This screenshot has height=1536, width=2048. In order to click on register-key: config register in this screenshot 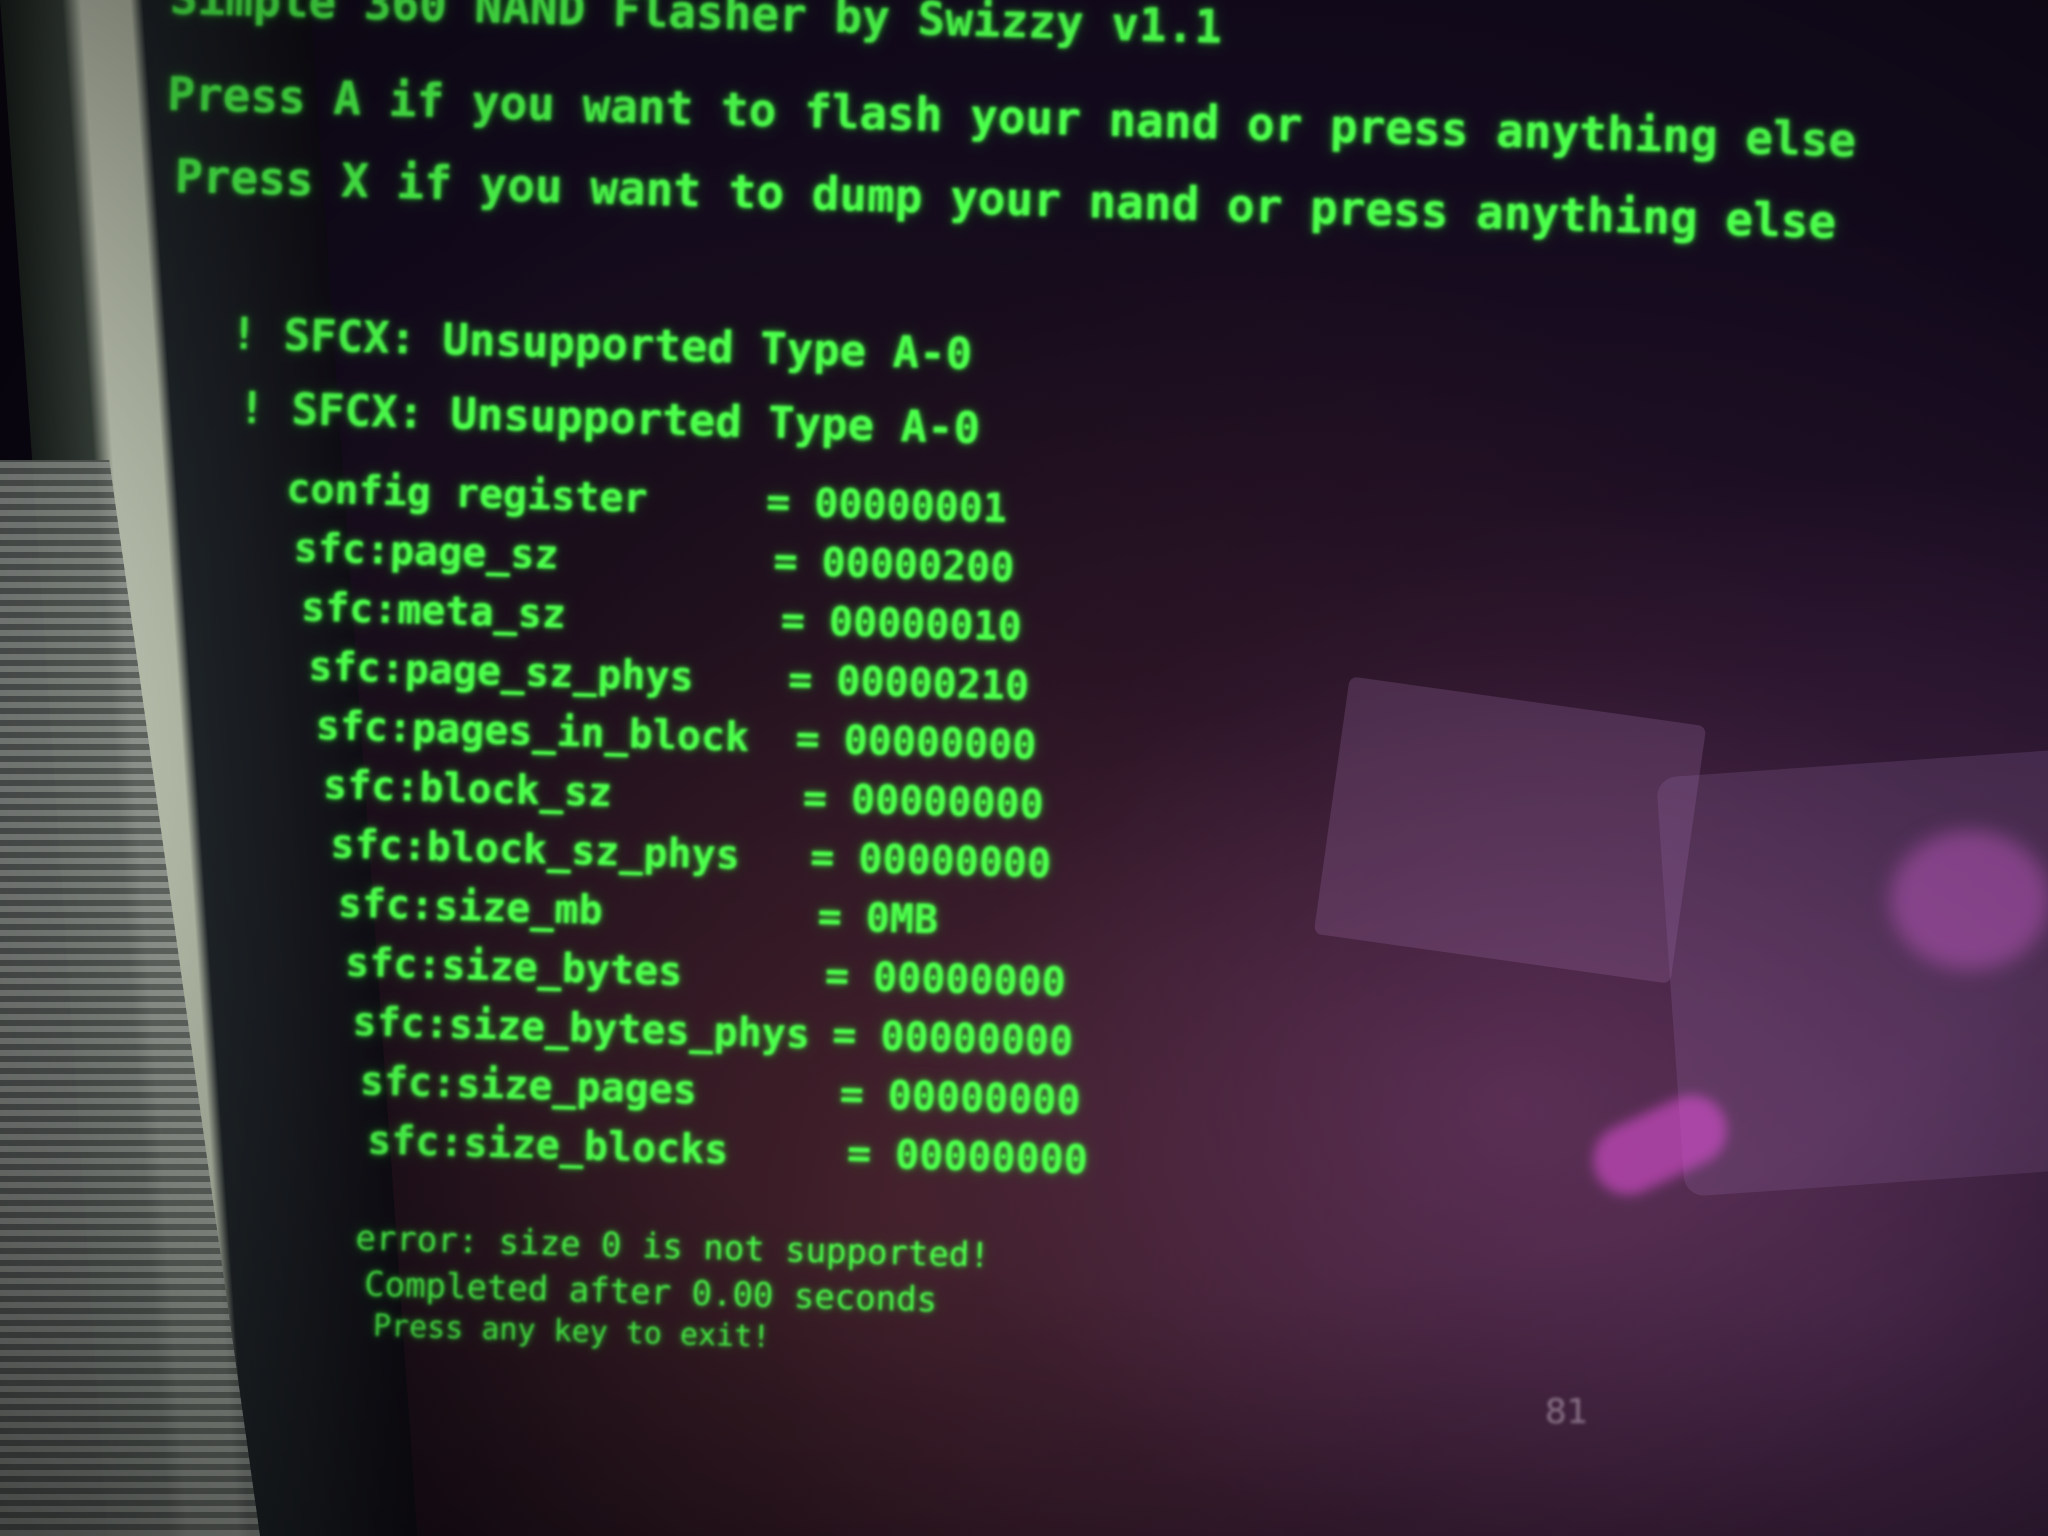, I will do `click(467, 494)`.